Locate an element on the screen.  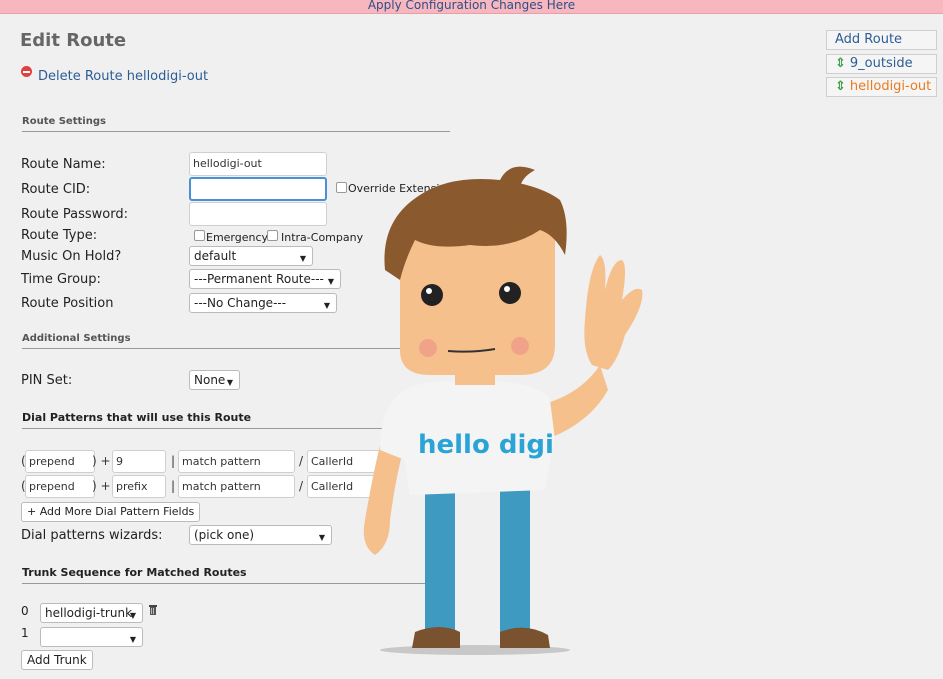
apply-config-banner: Apply Configuration Changes Here is located at coordinates (471, 7).